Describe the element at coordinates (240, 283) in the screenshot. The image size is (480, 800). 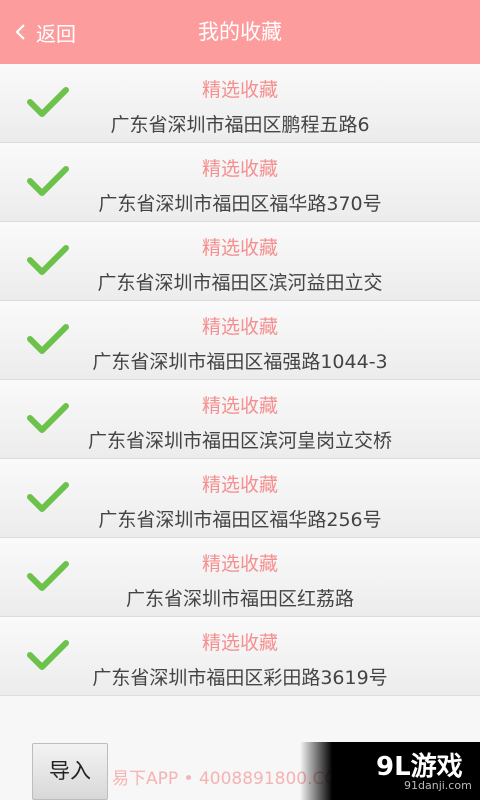
I see `item-address: 广东省深圳市福田区滨河益田立交` at that location.